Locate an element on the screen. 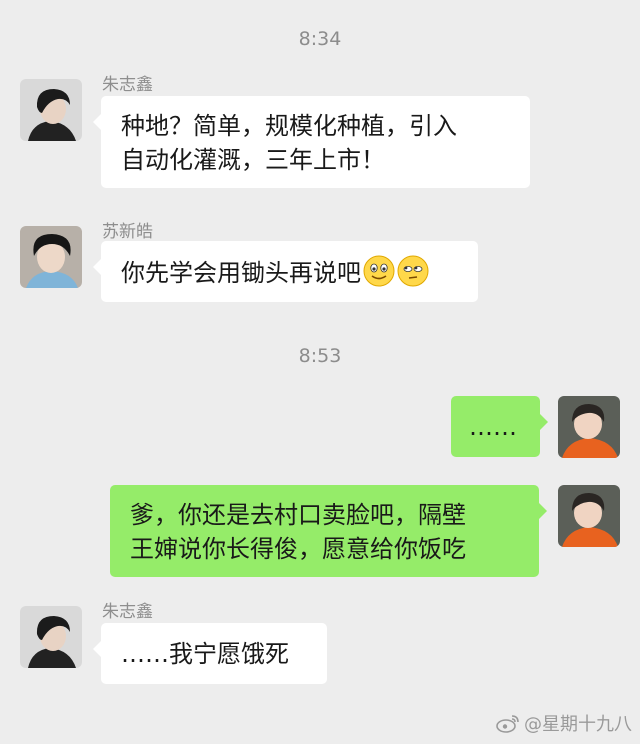 The image size is (640, 744). message-text: ……我宁愿饿死 is located at coordinates (205, 654).